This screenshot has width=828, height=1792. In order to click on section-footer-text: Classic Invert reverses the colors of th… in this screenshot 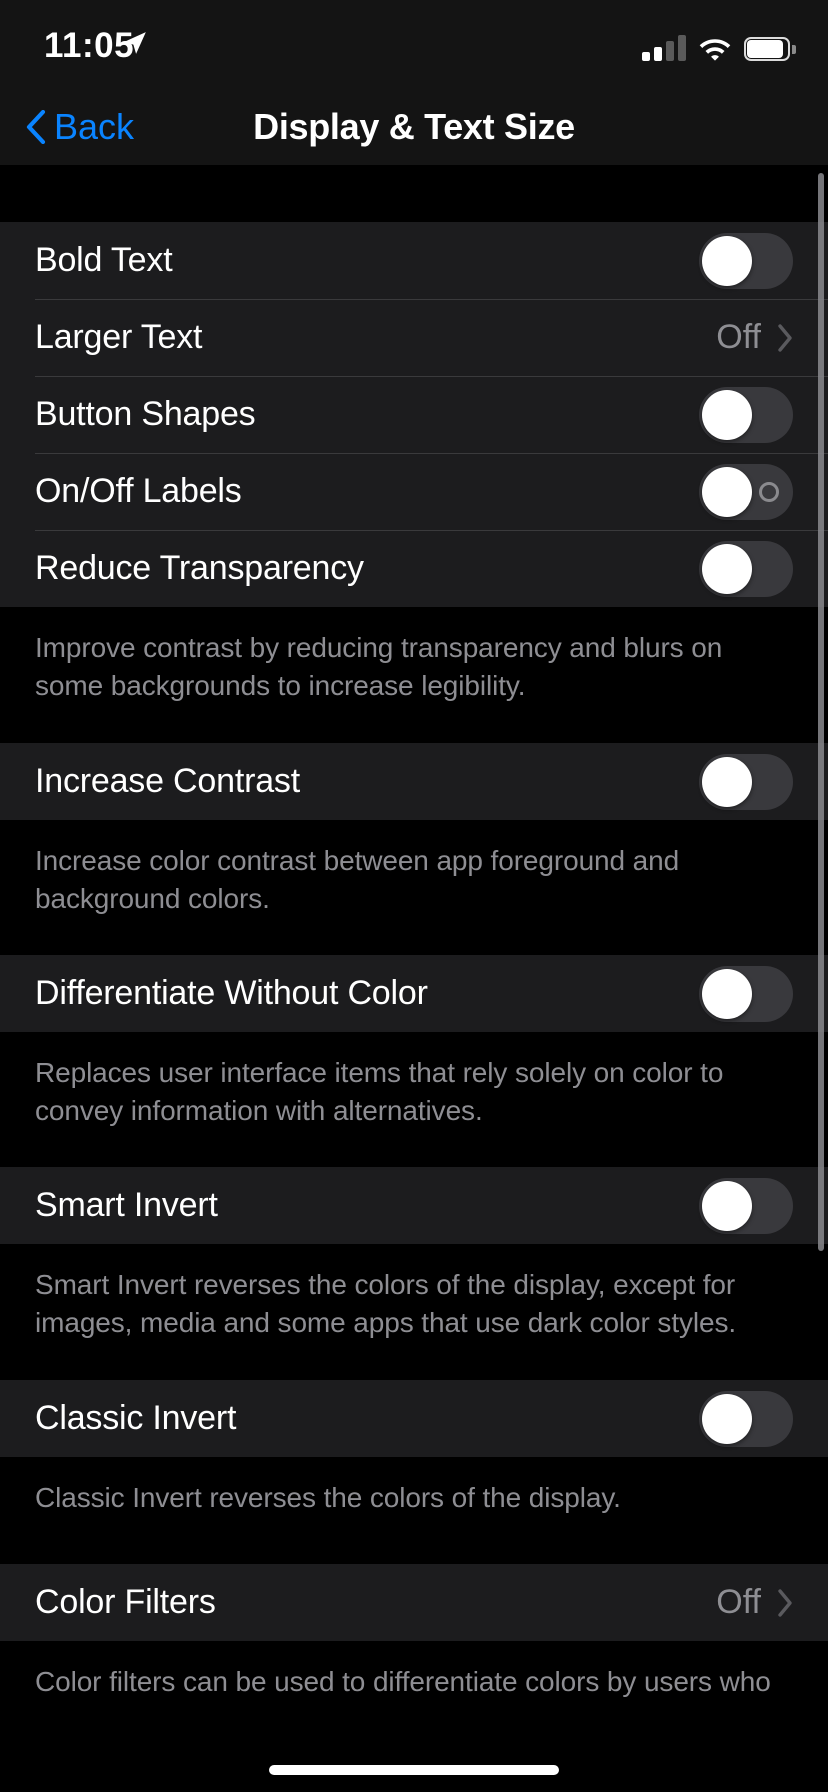, I will do `click(414, 1487)`.